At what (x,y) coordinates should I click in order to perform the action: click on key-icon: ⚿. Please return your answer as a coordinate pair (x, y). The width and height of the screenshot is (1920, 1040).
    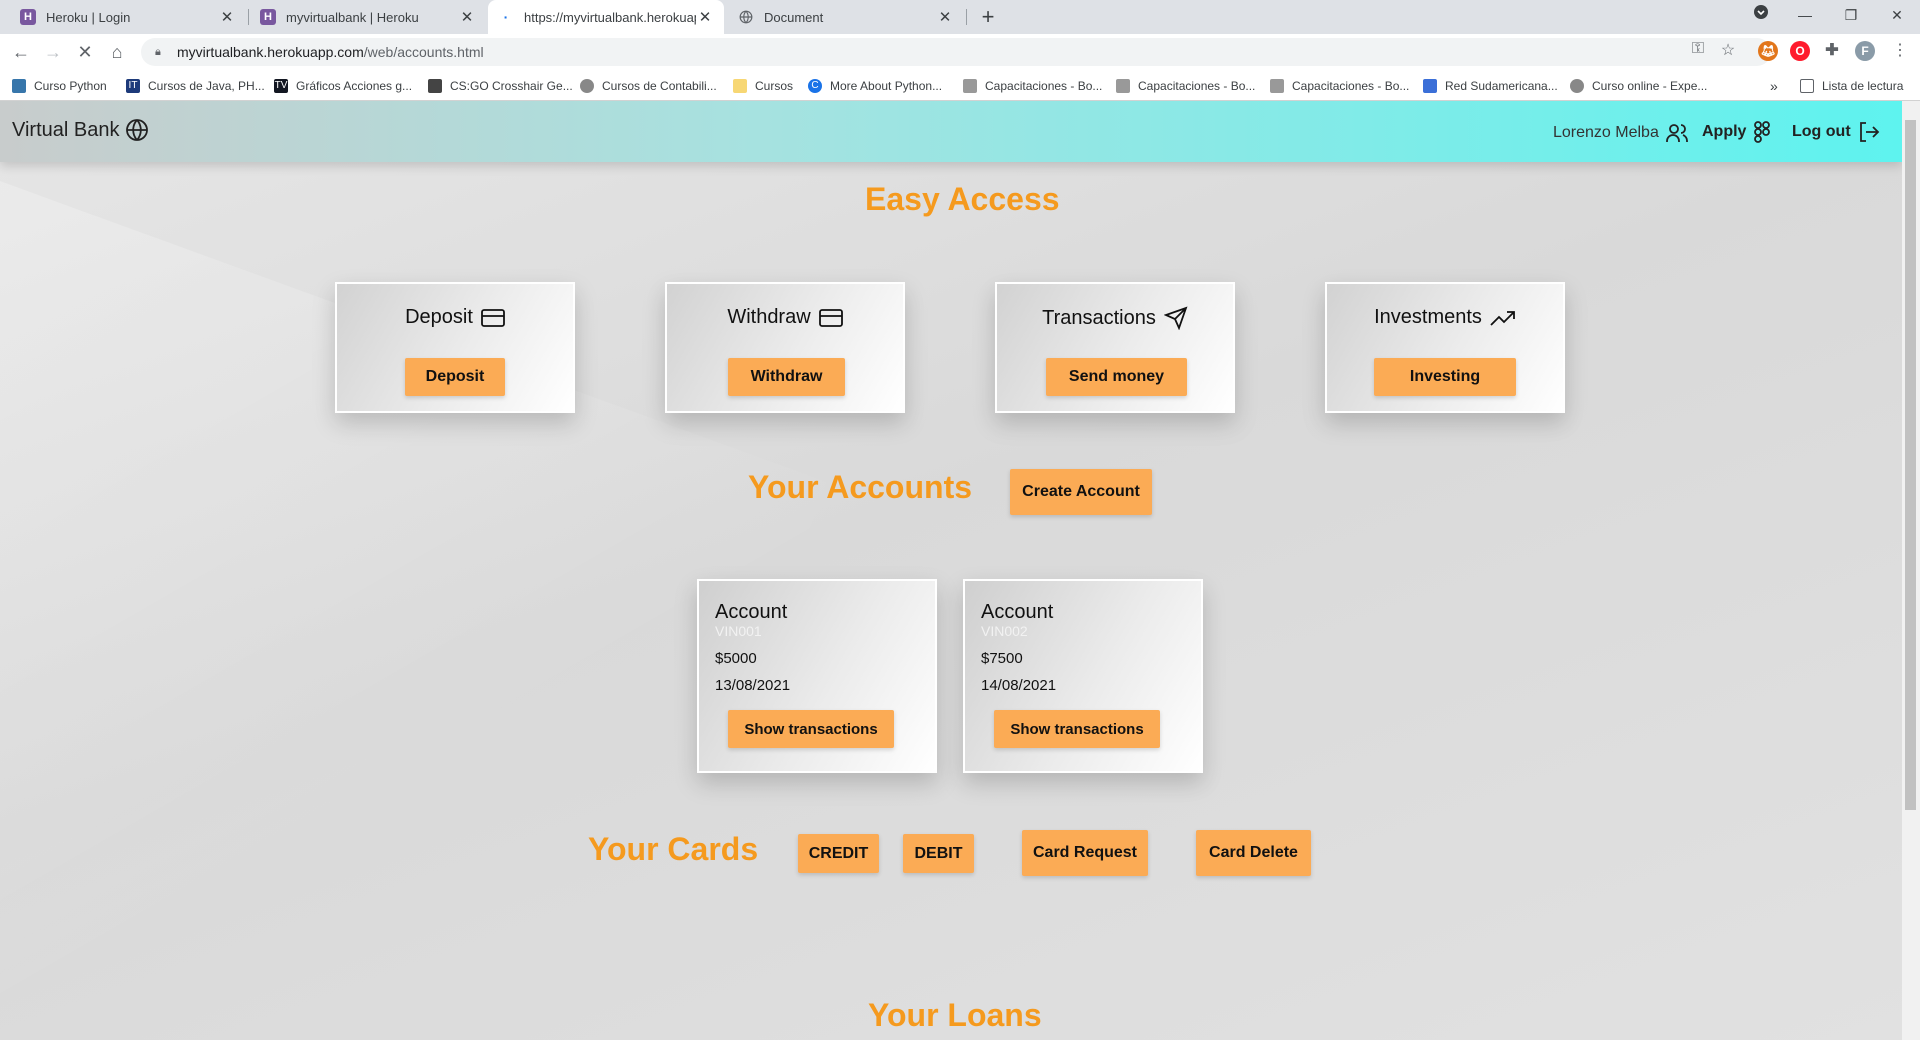
    Looking at the image, I should click on (1698, 49).